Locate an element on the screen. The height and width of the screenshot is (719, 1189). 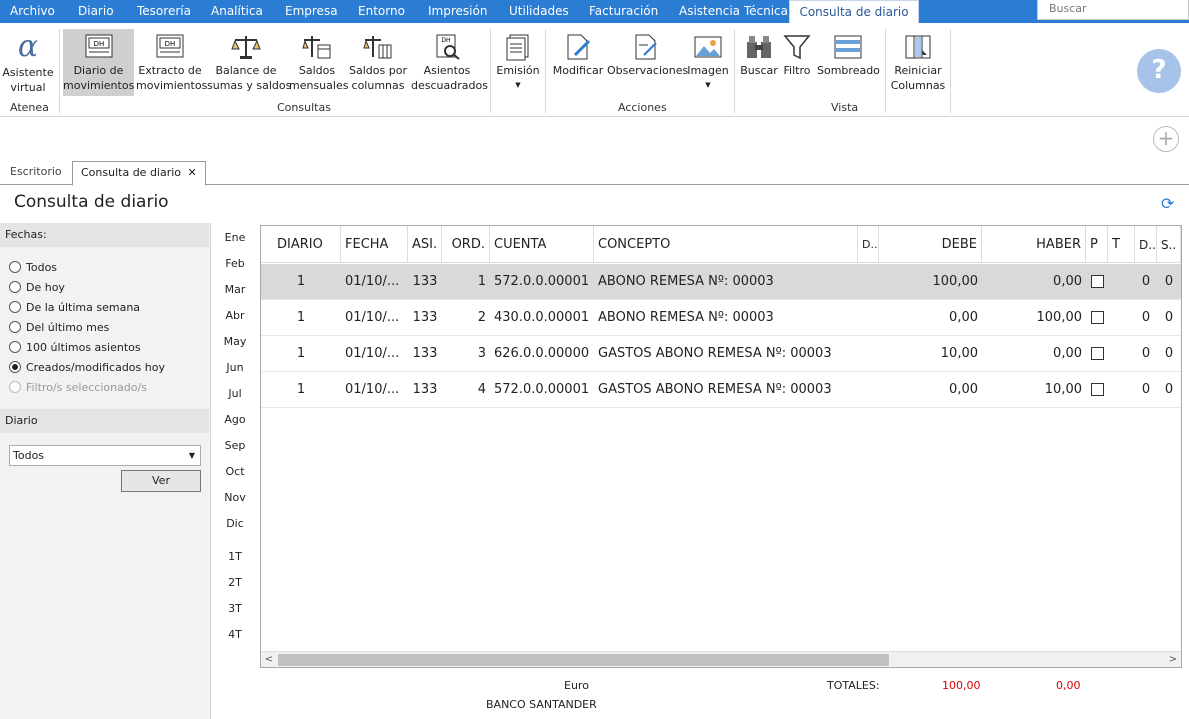
menu-impresion: Impresión is located at coordinates (457, 11).